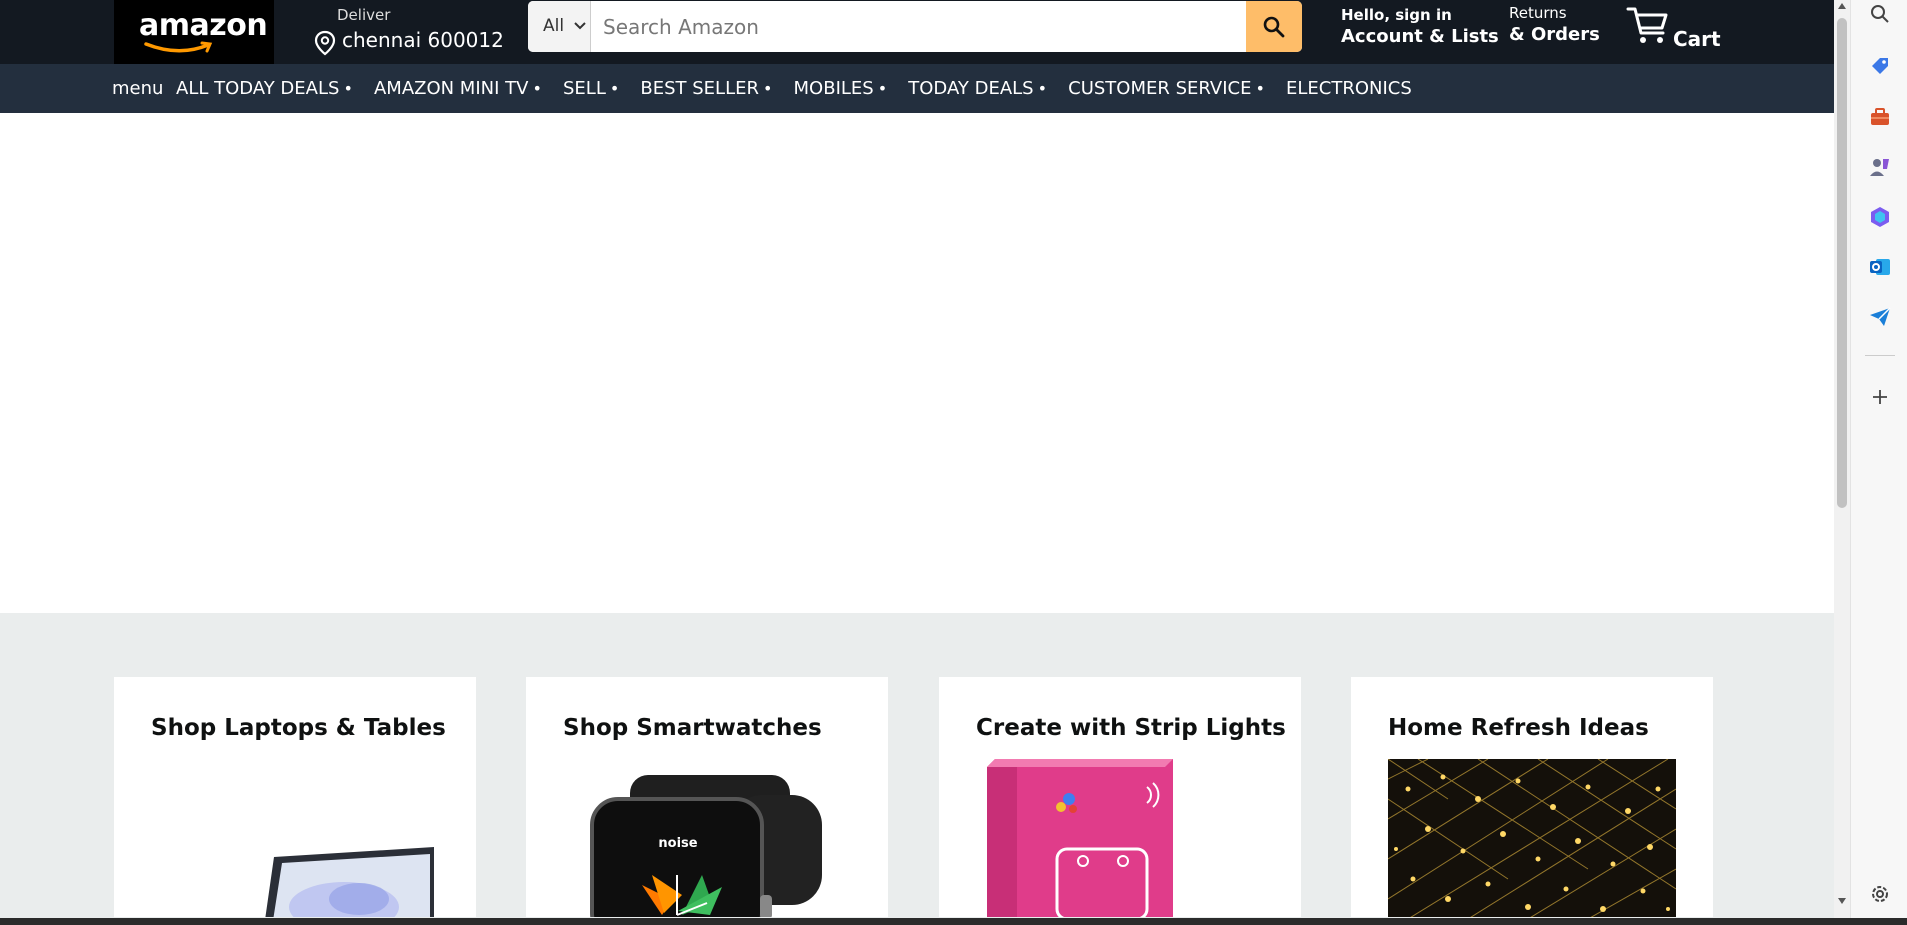 The height and width of the screenshot is (925, 1907). Describe the element at coordinates (1131, 728) in the screenshot. I see `card-title: Create with Strip Lights` at that location.